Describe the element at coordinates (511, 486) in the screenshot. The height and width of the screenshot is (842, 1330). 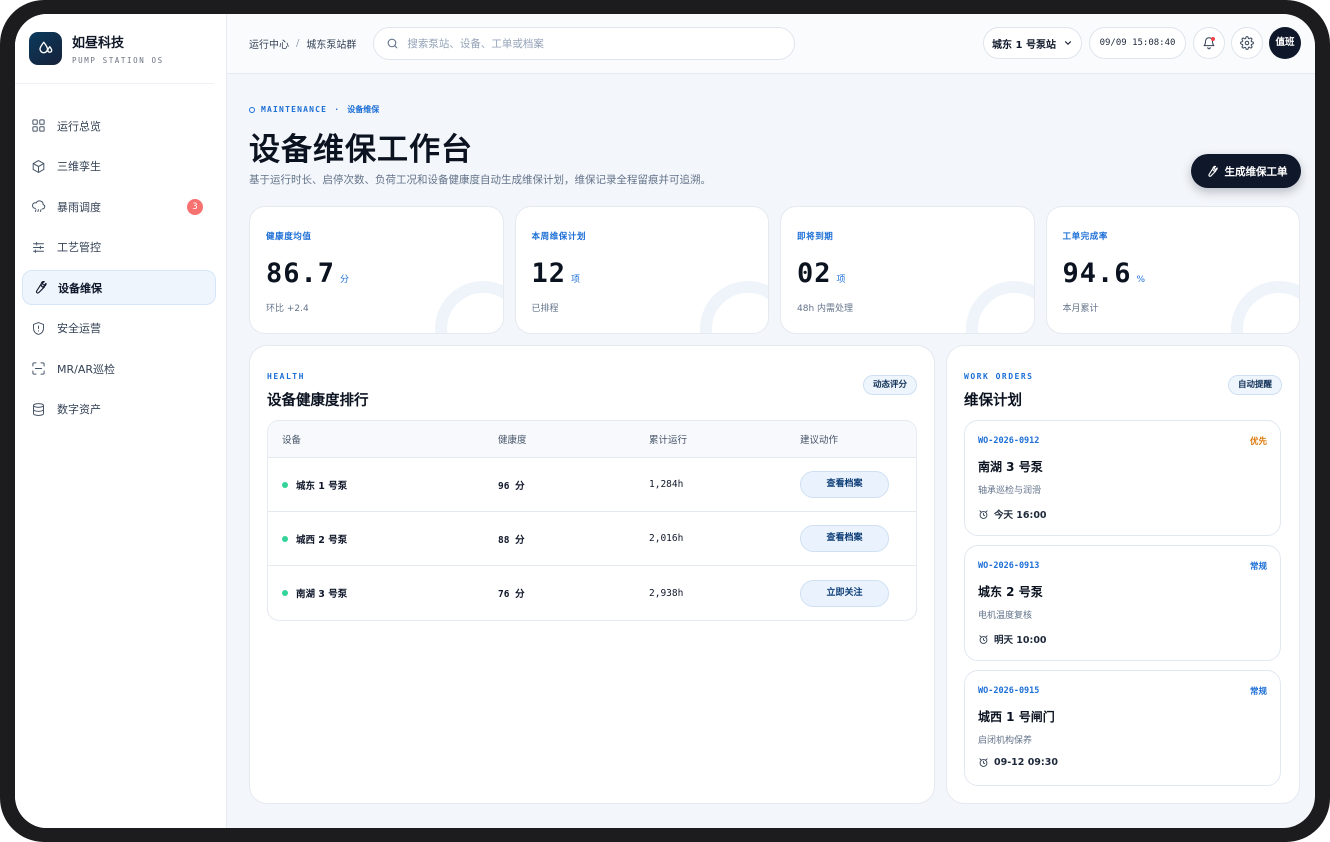
I see `health-score: 96 分` at that location.